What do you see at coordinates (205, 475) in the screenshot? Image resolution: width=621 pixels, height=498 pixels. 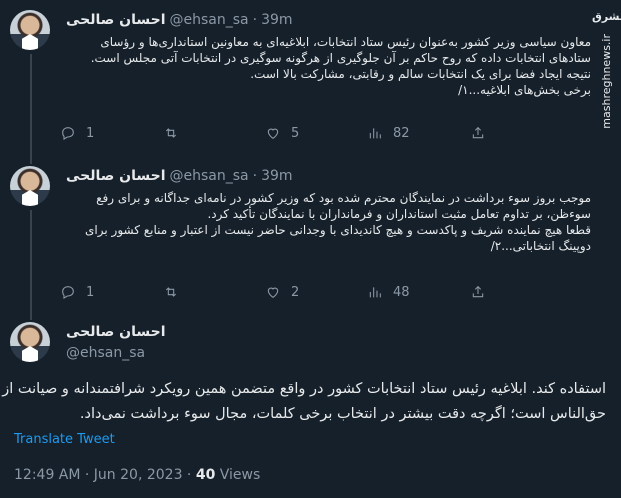 I see `views-count-total: 40` at bounding box center [205, 475].